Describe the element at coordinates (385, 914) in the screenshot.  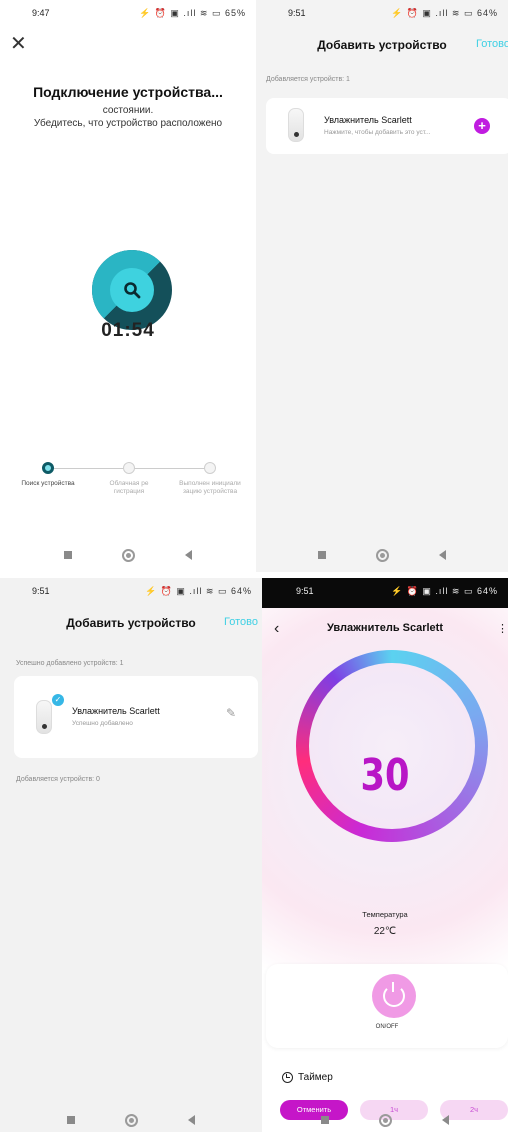
I see `temperature-label: Температура` at that location.